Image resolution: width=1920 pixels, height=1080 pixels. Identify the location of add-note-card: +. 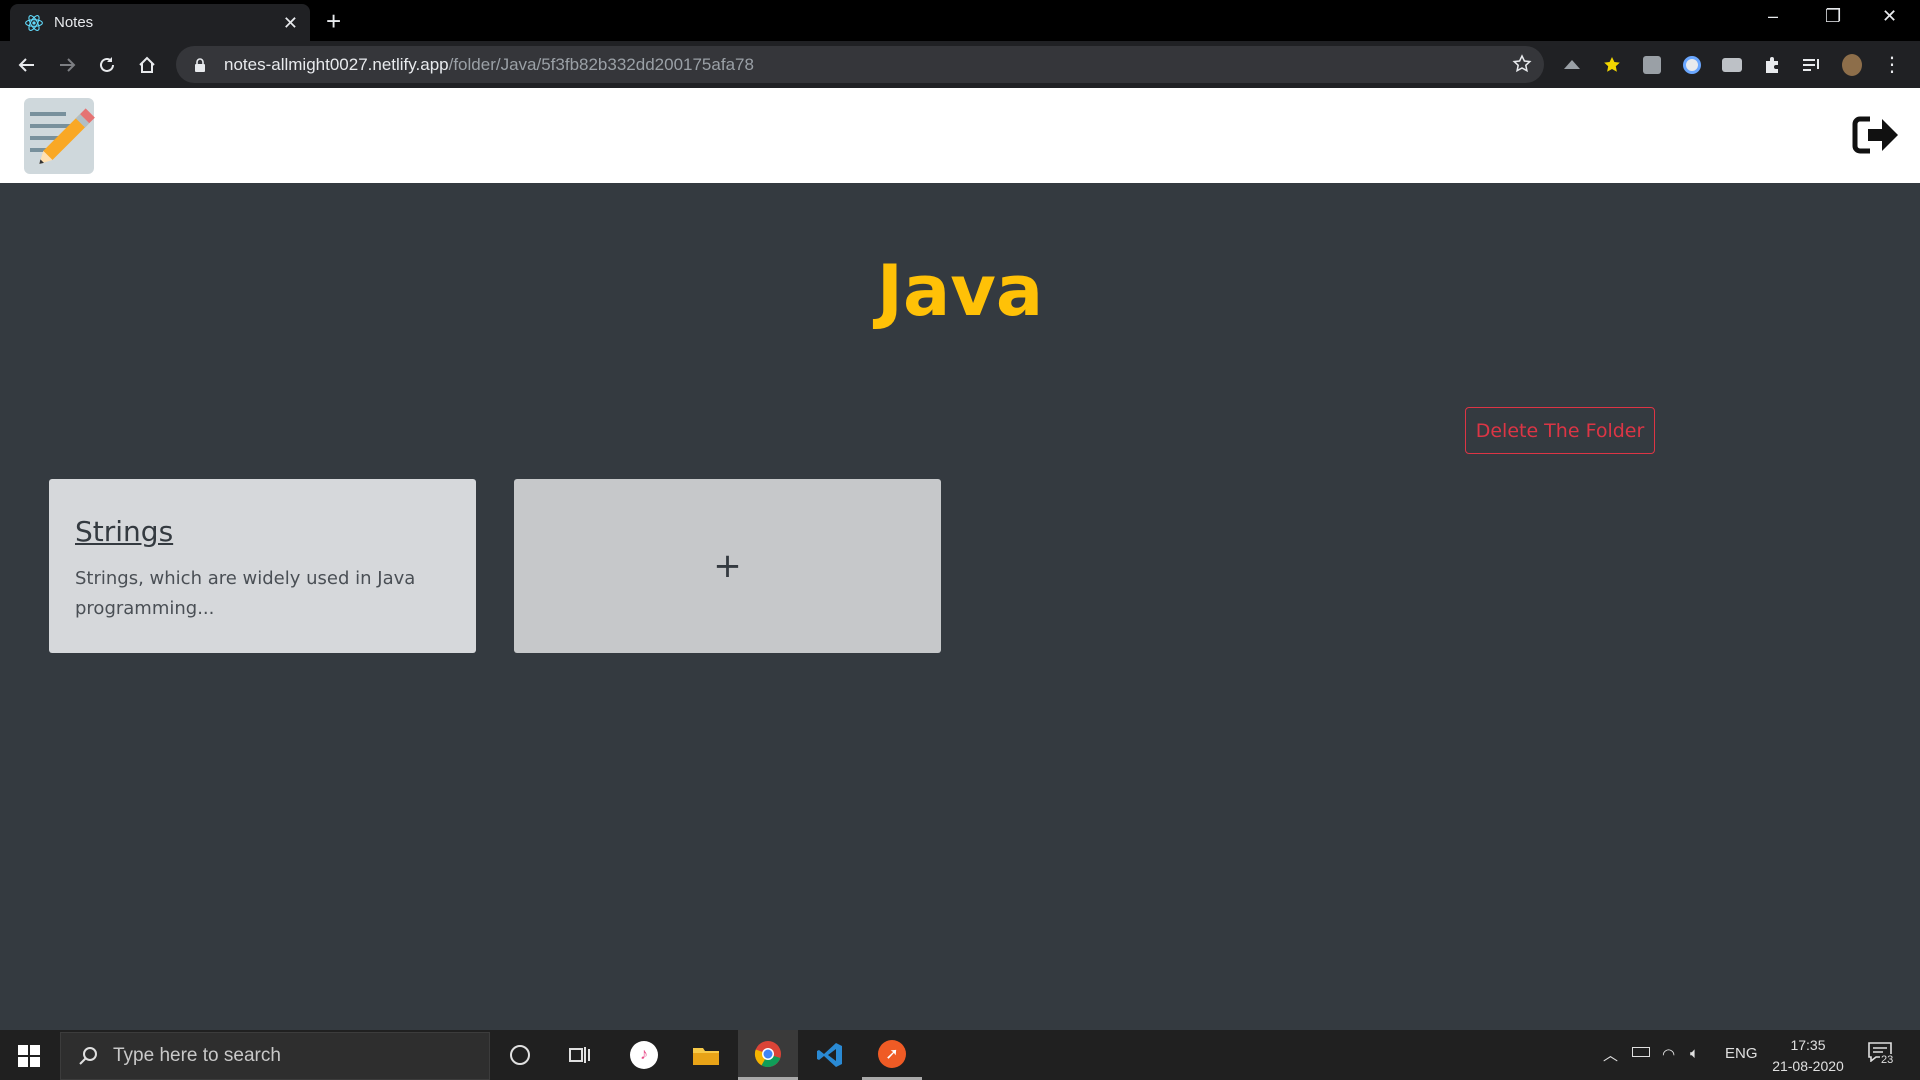
(727, 566).